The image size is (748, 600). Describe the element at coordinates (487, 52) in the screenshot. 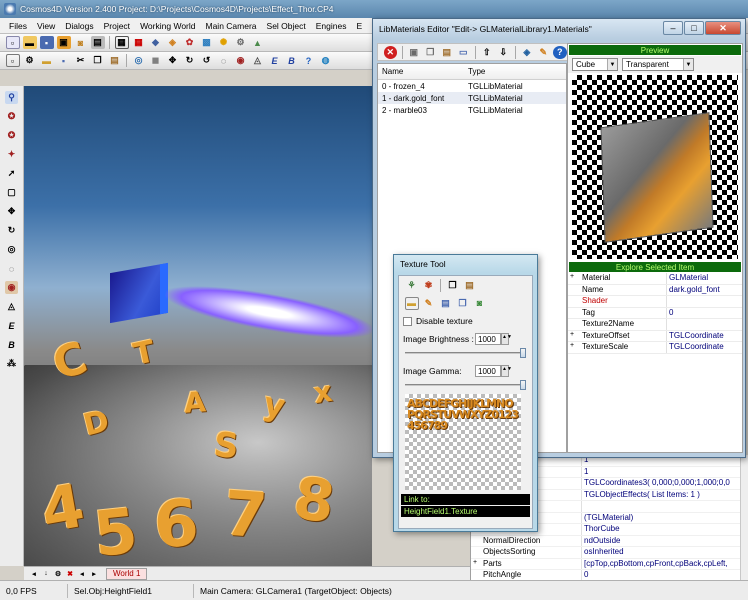

I see `move-up-icon: ⇧` at that location.